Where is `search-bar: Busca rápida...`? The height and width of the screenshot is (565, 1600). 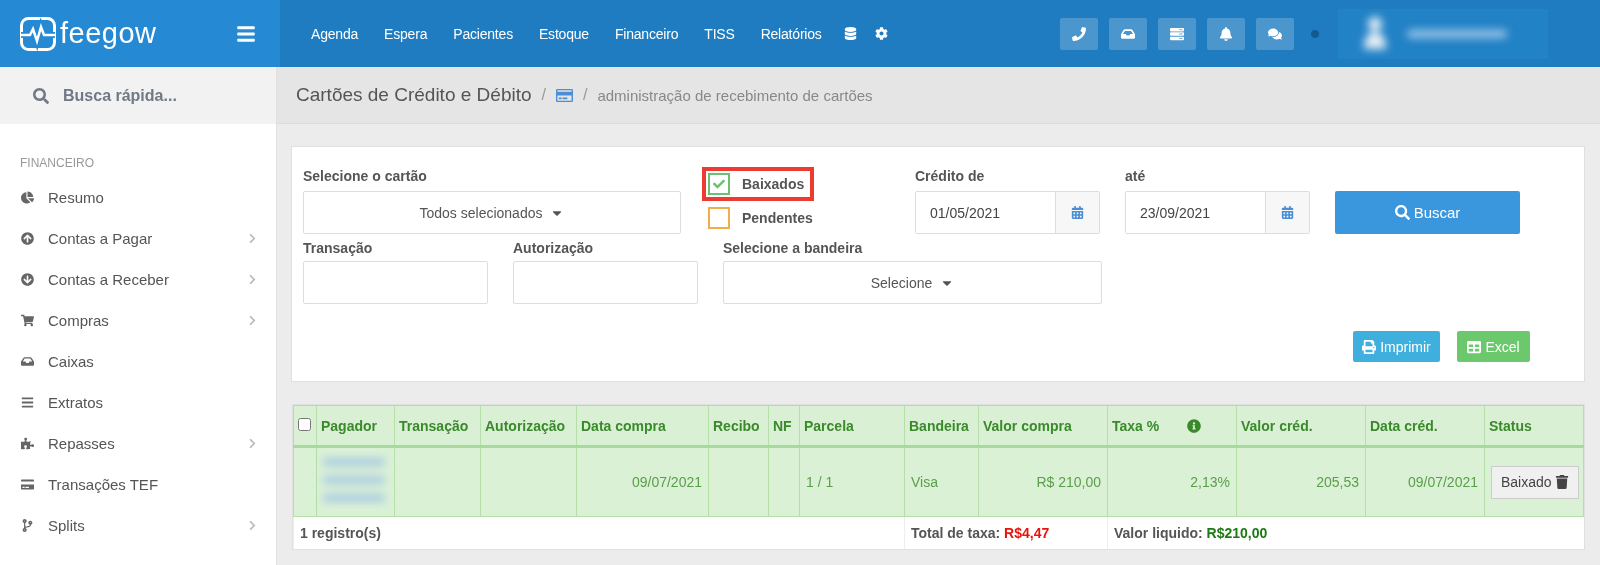
search-bar: Busca rápida... is located at coordinates (138, 95).